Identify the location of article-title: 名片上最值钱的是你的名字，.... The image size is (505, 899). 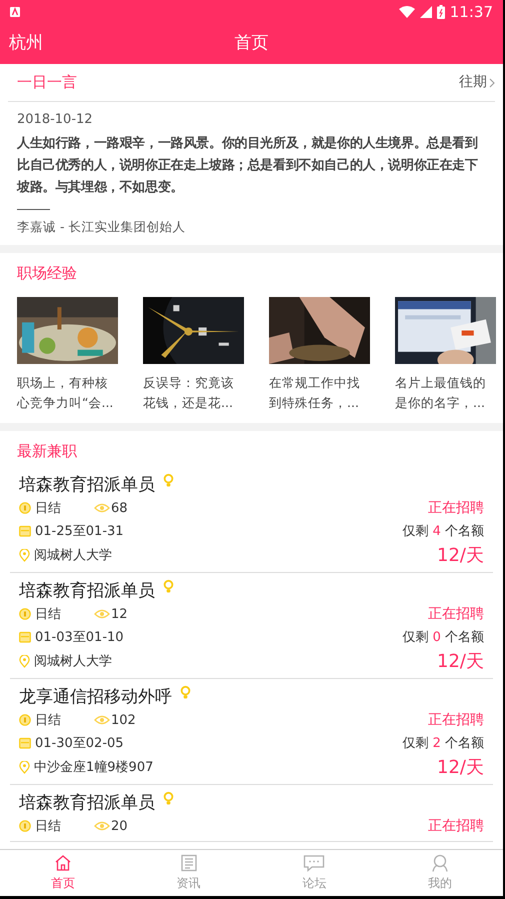
(445, 393).